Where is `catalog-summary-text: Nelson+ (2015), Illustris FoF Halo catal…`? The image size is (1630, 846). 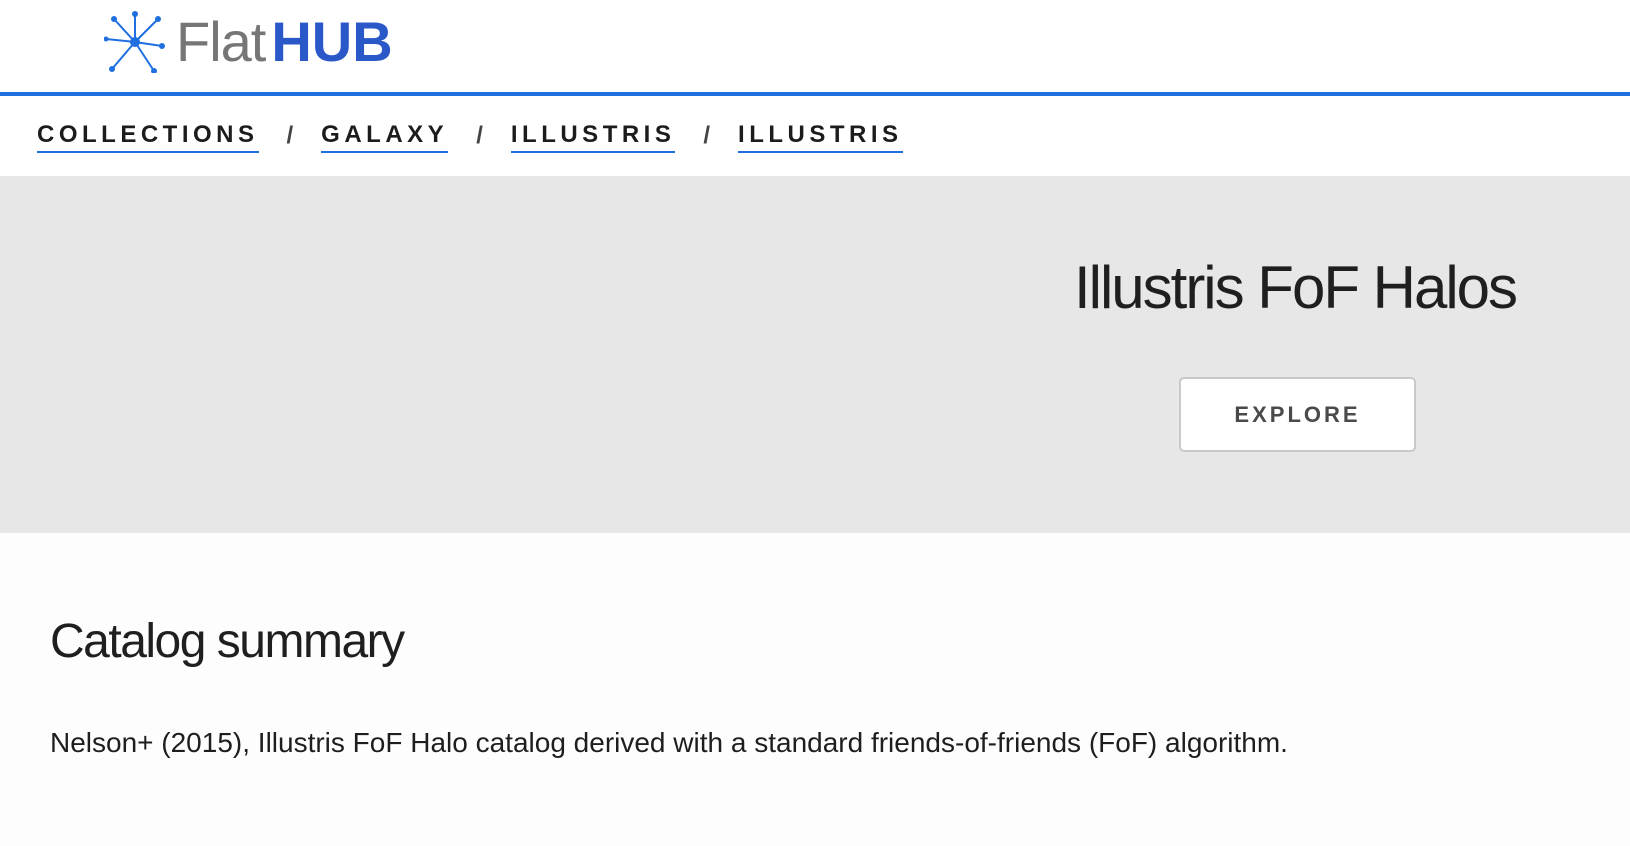 catalog-summary-text: Nelson+ (2015), Illustris FoF Halo catal… is located at coordinates (669, 742).